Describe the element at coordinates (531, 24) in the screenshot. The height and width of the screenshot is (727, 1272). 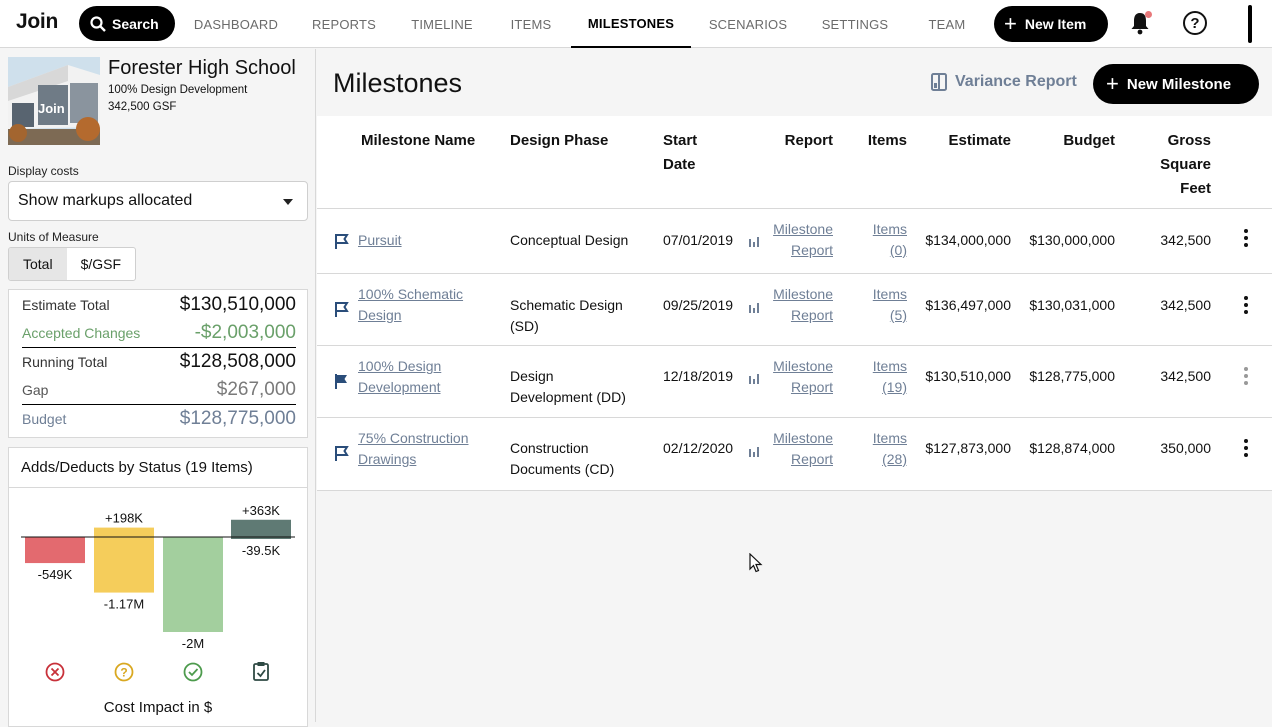
I see `tab-items: ITEMS` at that location.